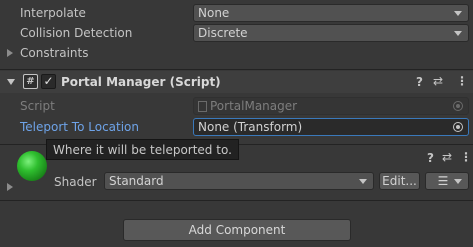  I want to click on shader-options-button: ☰, so click(447, 181).